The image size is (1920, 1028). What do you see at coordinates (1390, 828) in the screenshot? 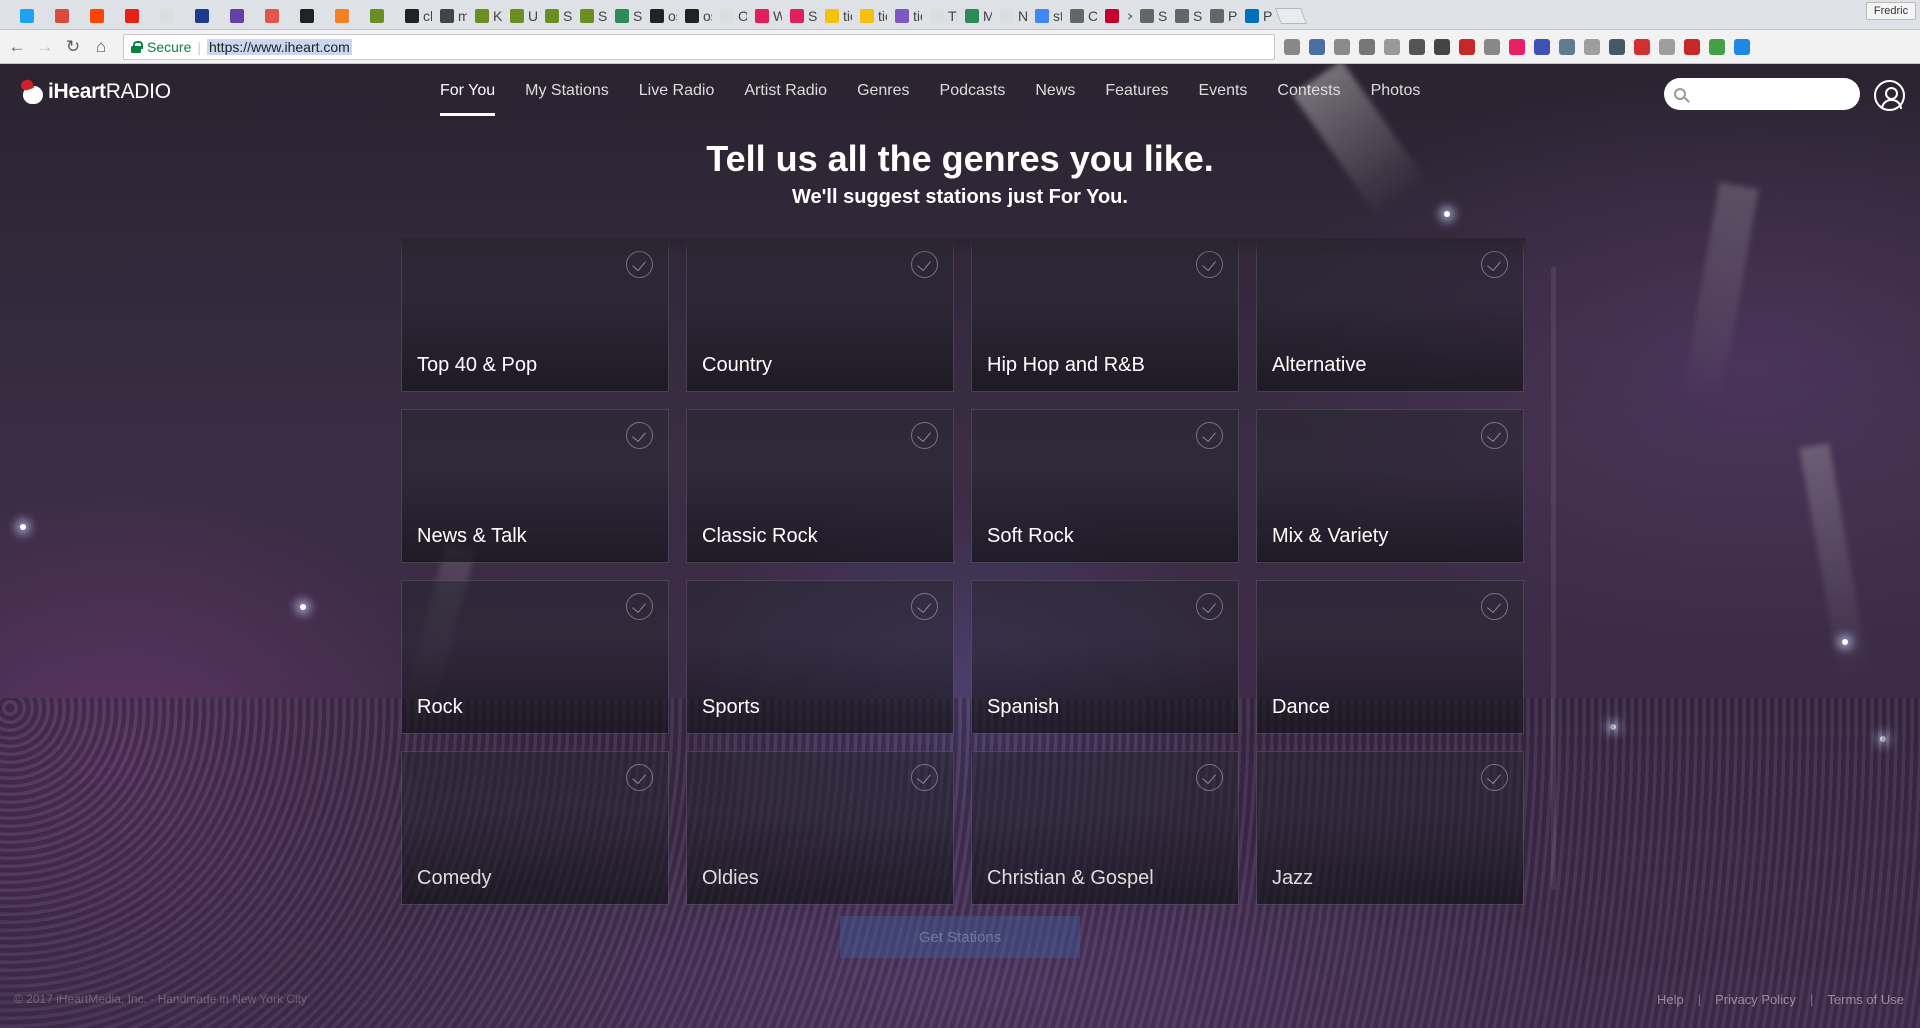
I see `genre-tile: Jazz` at bounding box center [1390, 828].